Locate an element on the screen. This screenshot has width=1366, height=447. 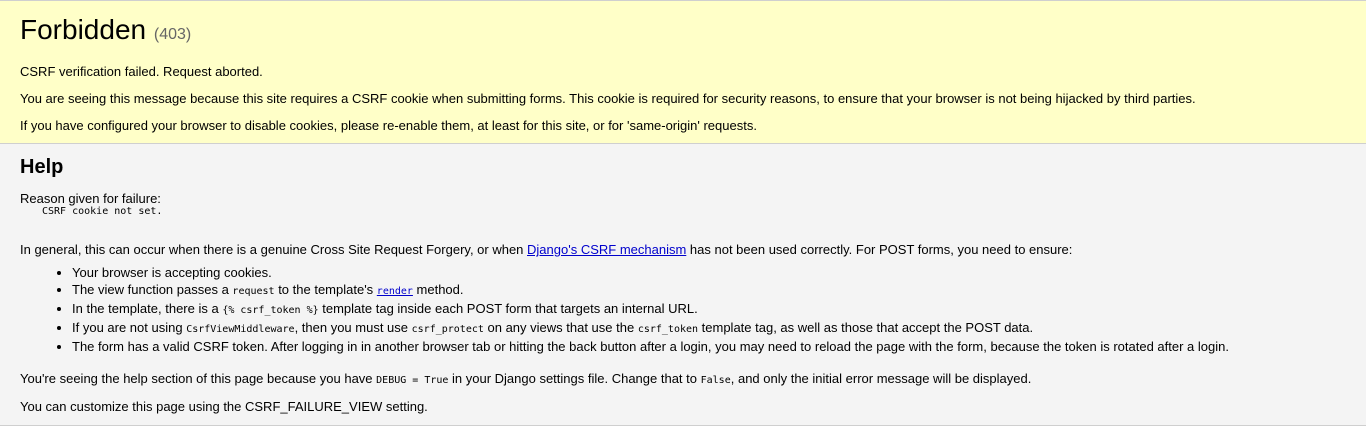
list-item: Your browser is accepting cookies. is located at coordinates (709, 272).